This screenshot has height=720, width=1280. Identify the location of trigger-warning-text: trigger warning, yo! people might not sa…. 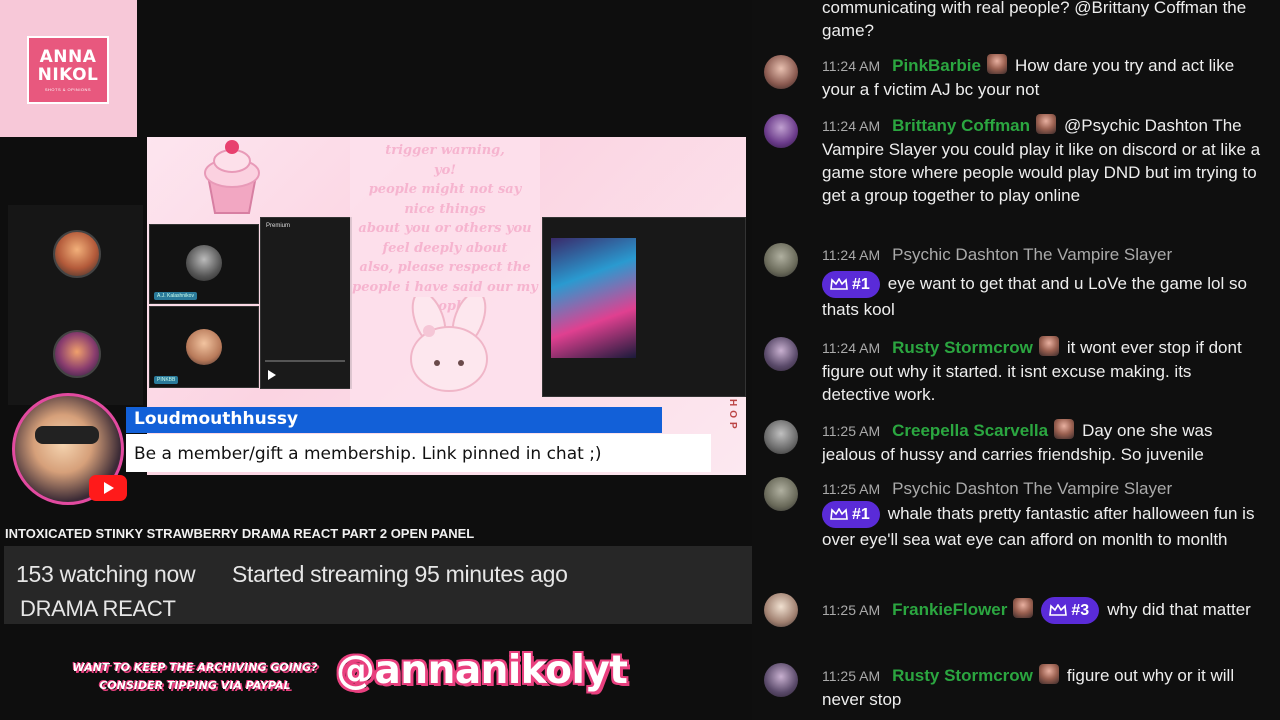
(445, 228).